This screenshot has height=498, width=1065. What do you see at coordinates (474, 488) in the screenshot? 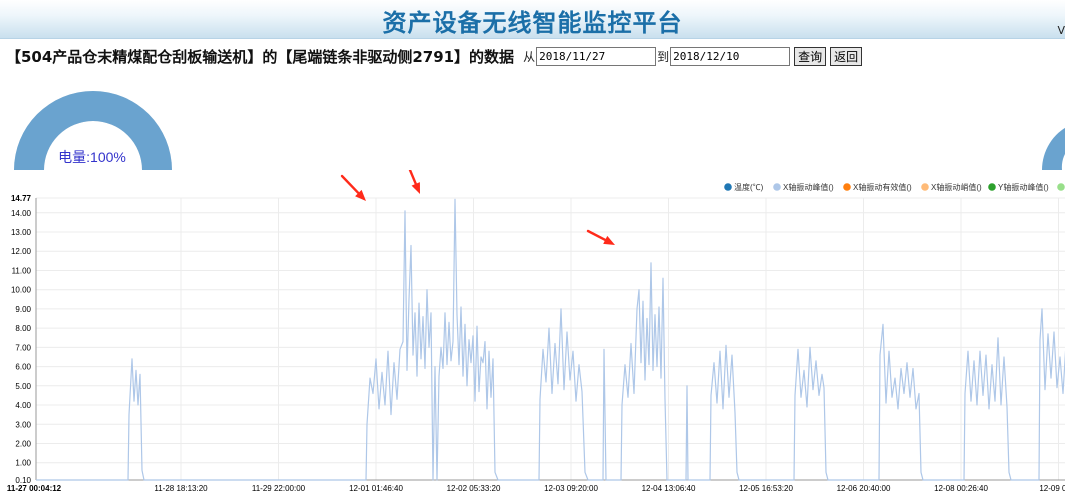
I see `x-tick-label: 12-02 05:33:20` at bounding box center [474, 488].